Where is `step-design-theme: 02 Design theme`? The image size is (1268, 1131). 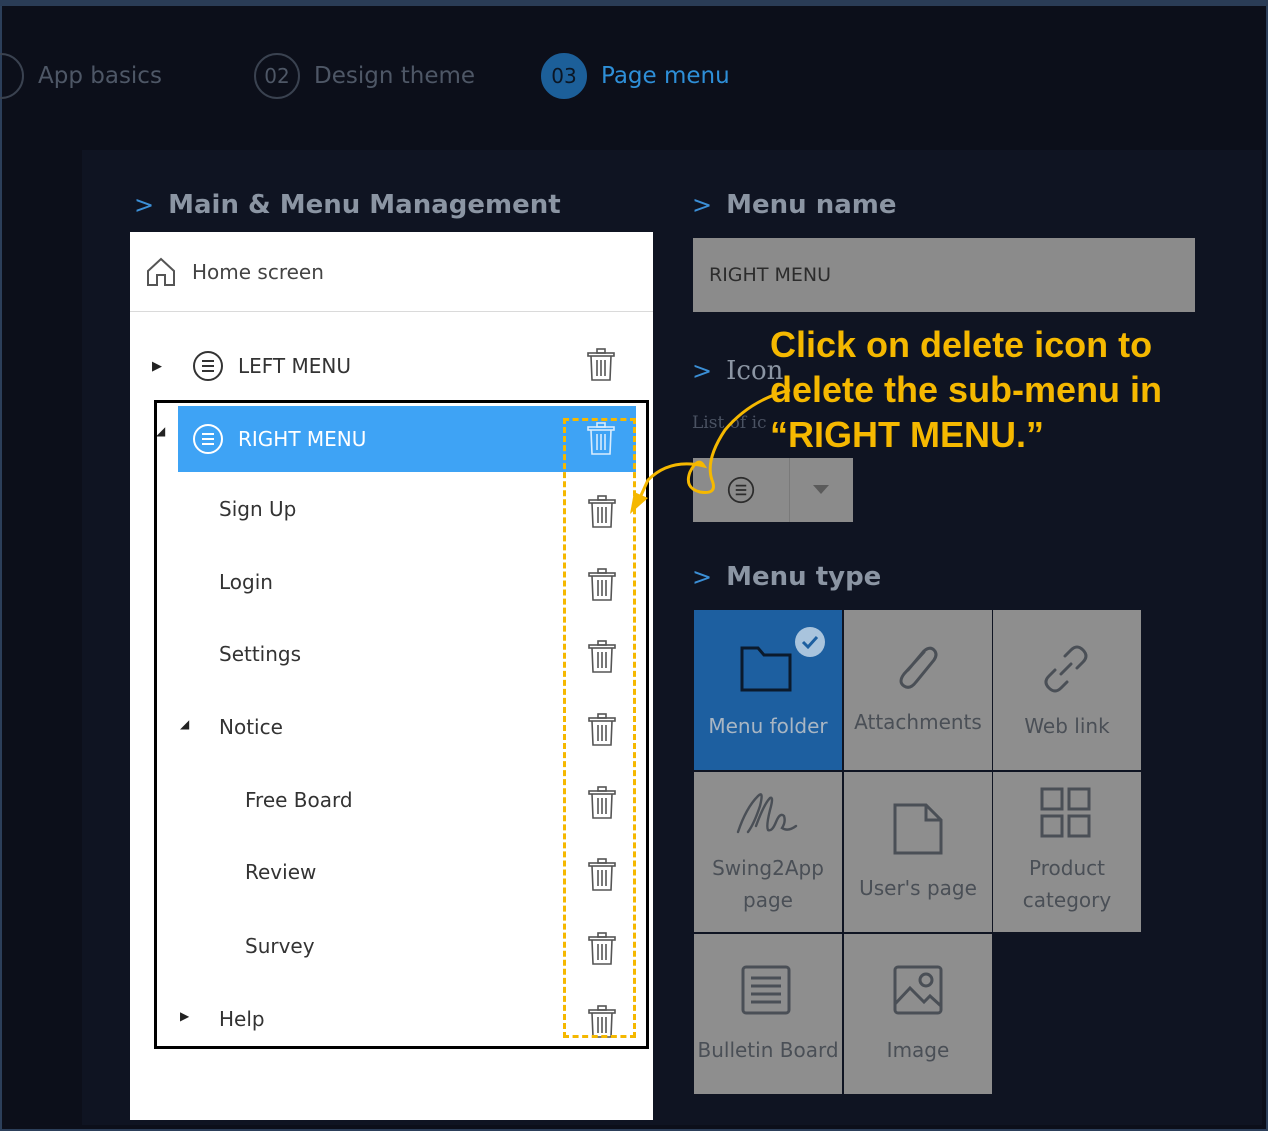
step-design-theme: 02 Design theme is located at coordinates (365, 76).